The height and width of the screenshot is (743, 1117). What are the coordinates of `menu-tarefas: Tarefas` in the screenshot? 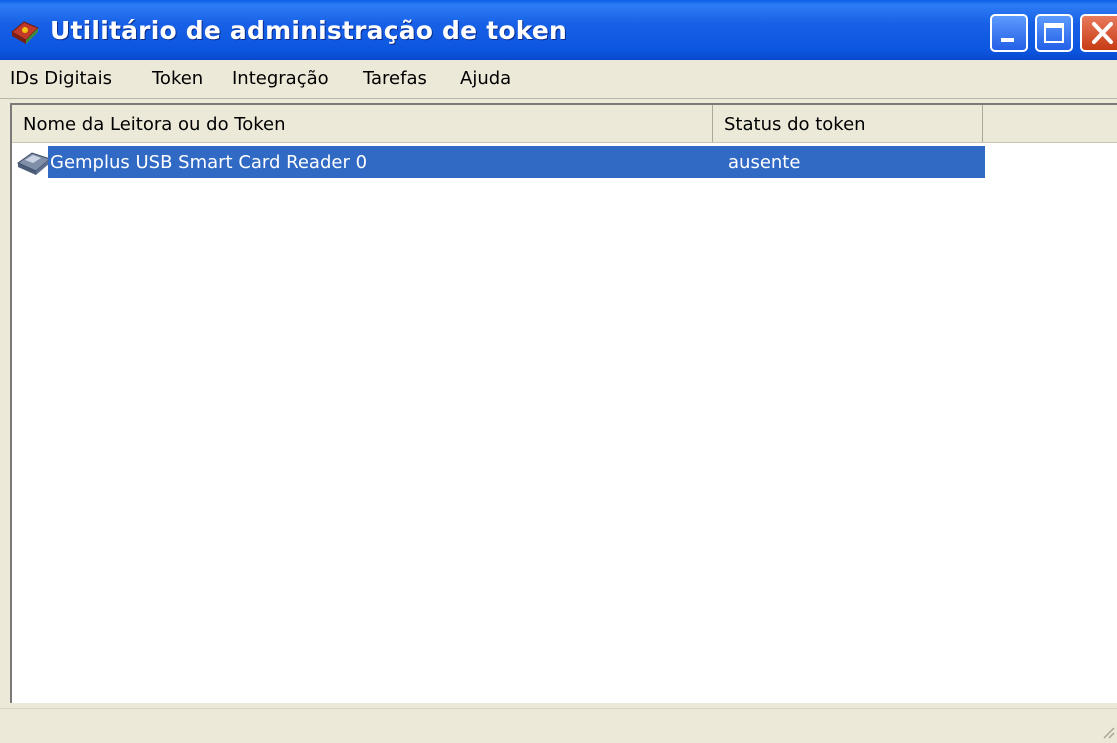 It's located at (395, 78).